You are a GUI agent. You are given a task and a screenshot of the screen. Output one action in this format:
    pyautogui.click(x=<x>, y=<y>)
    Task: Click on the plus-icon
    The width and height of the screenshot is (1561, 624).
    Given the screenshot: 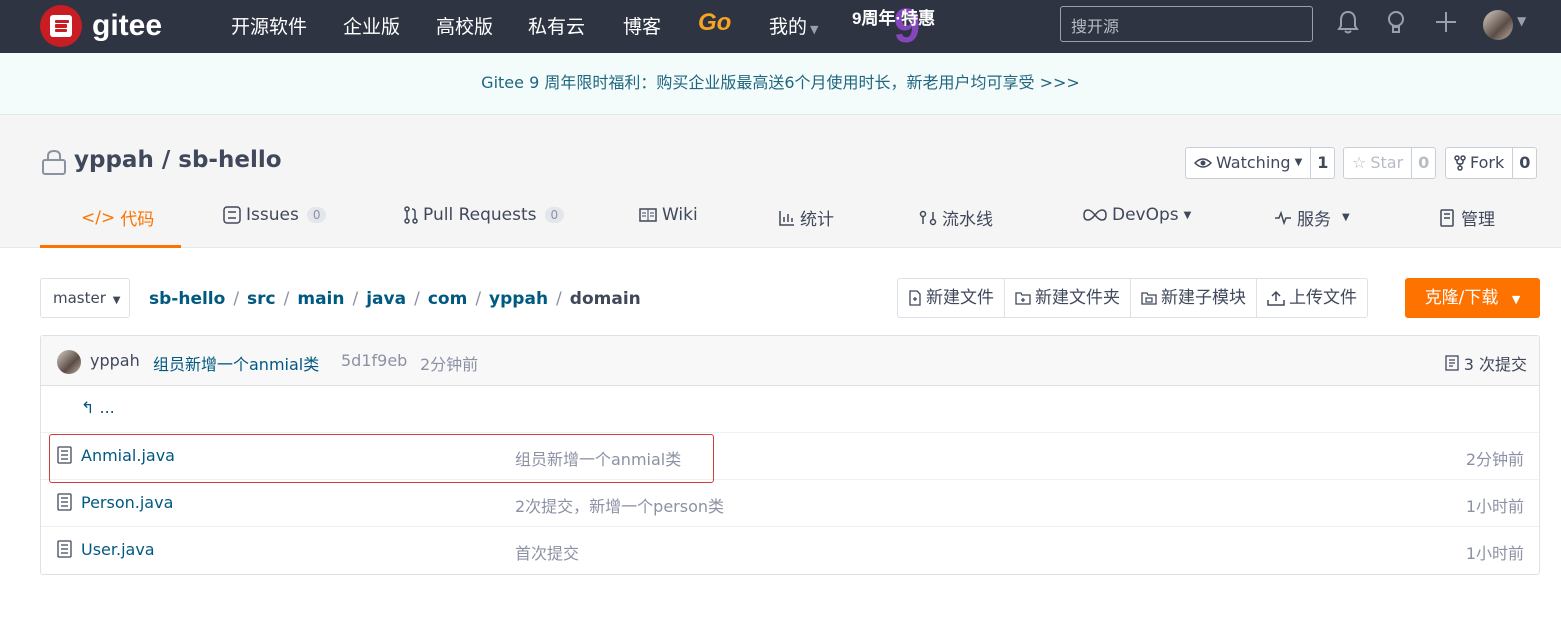 What is the action you would take?
    pyautogui.click(x=1446, y=25)
    